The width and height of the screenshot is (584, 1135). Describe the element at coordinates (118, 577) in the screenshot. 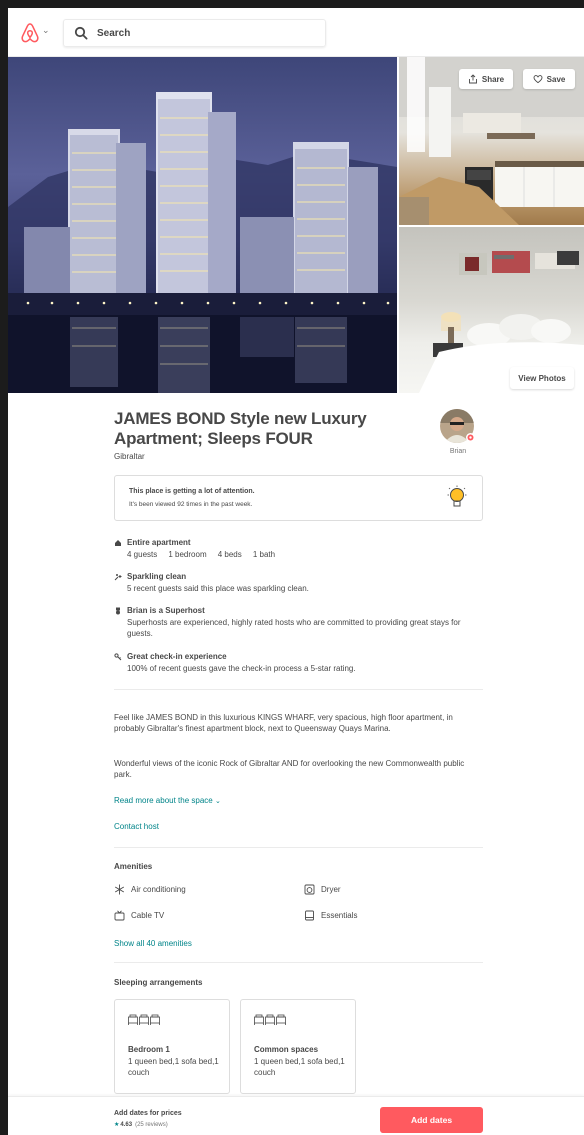

I see `sparkle-icon` at that location.